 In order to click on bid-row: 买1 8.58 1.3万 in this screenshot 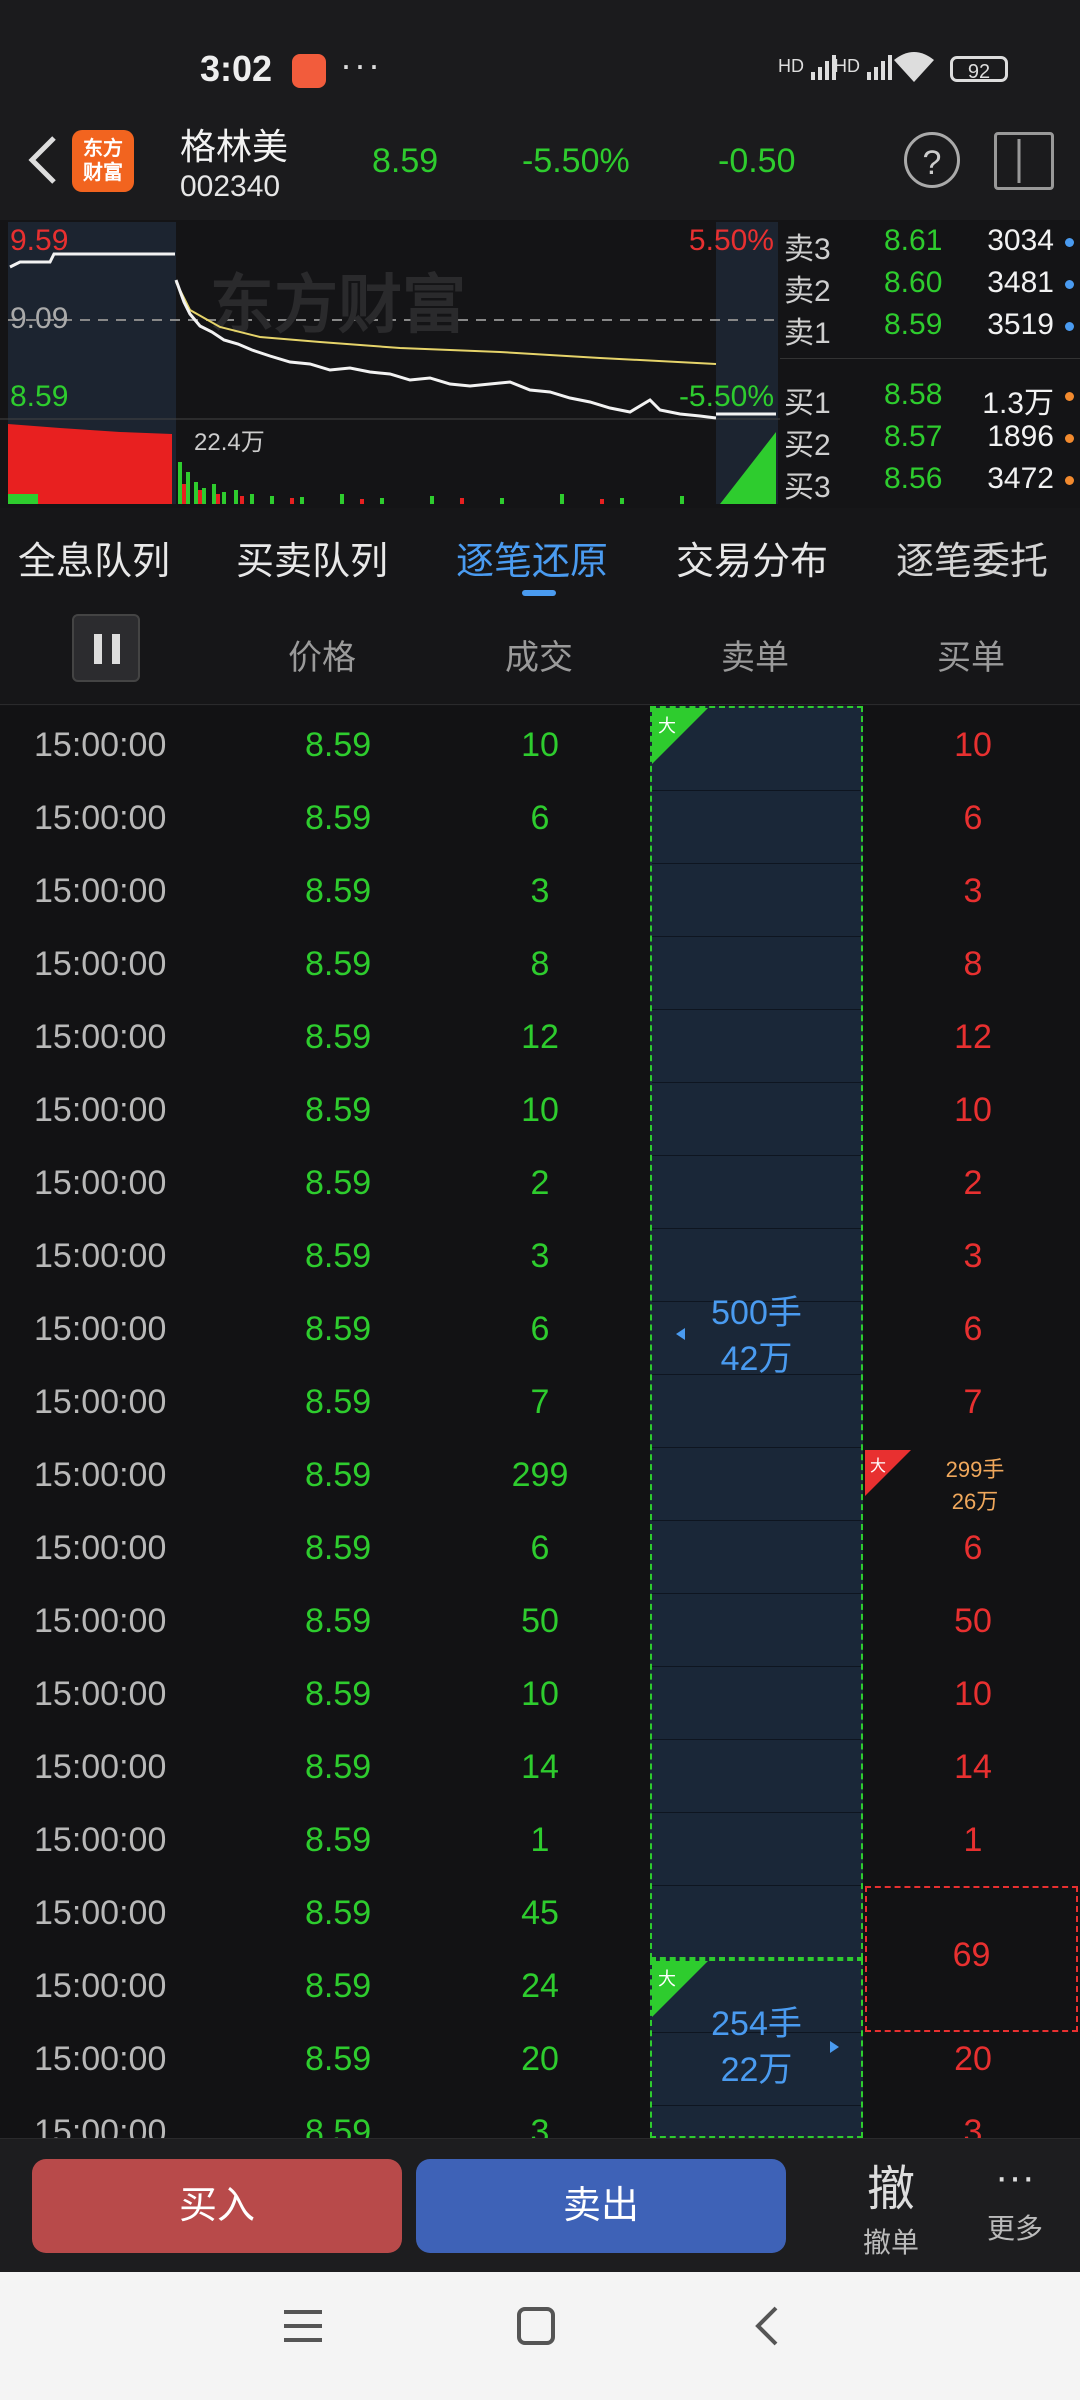, I will do `click(930, 399)`.